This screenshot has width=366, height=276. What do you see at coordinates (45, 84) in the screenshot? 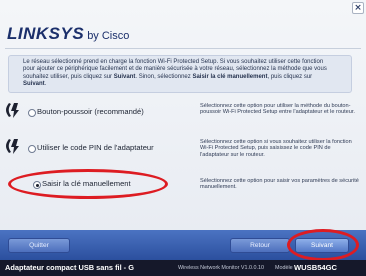
I see `intro-end: .` at bounding box center [45, 84].